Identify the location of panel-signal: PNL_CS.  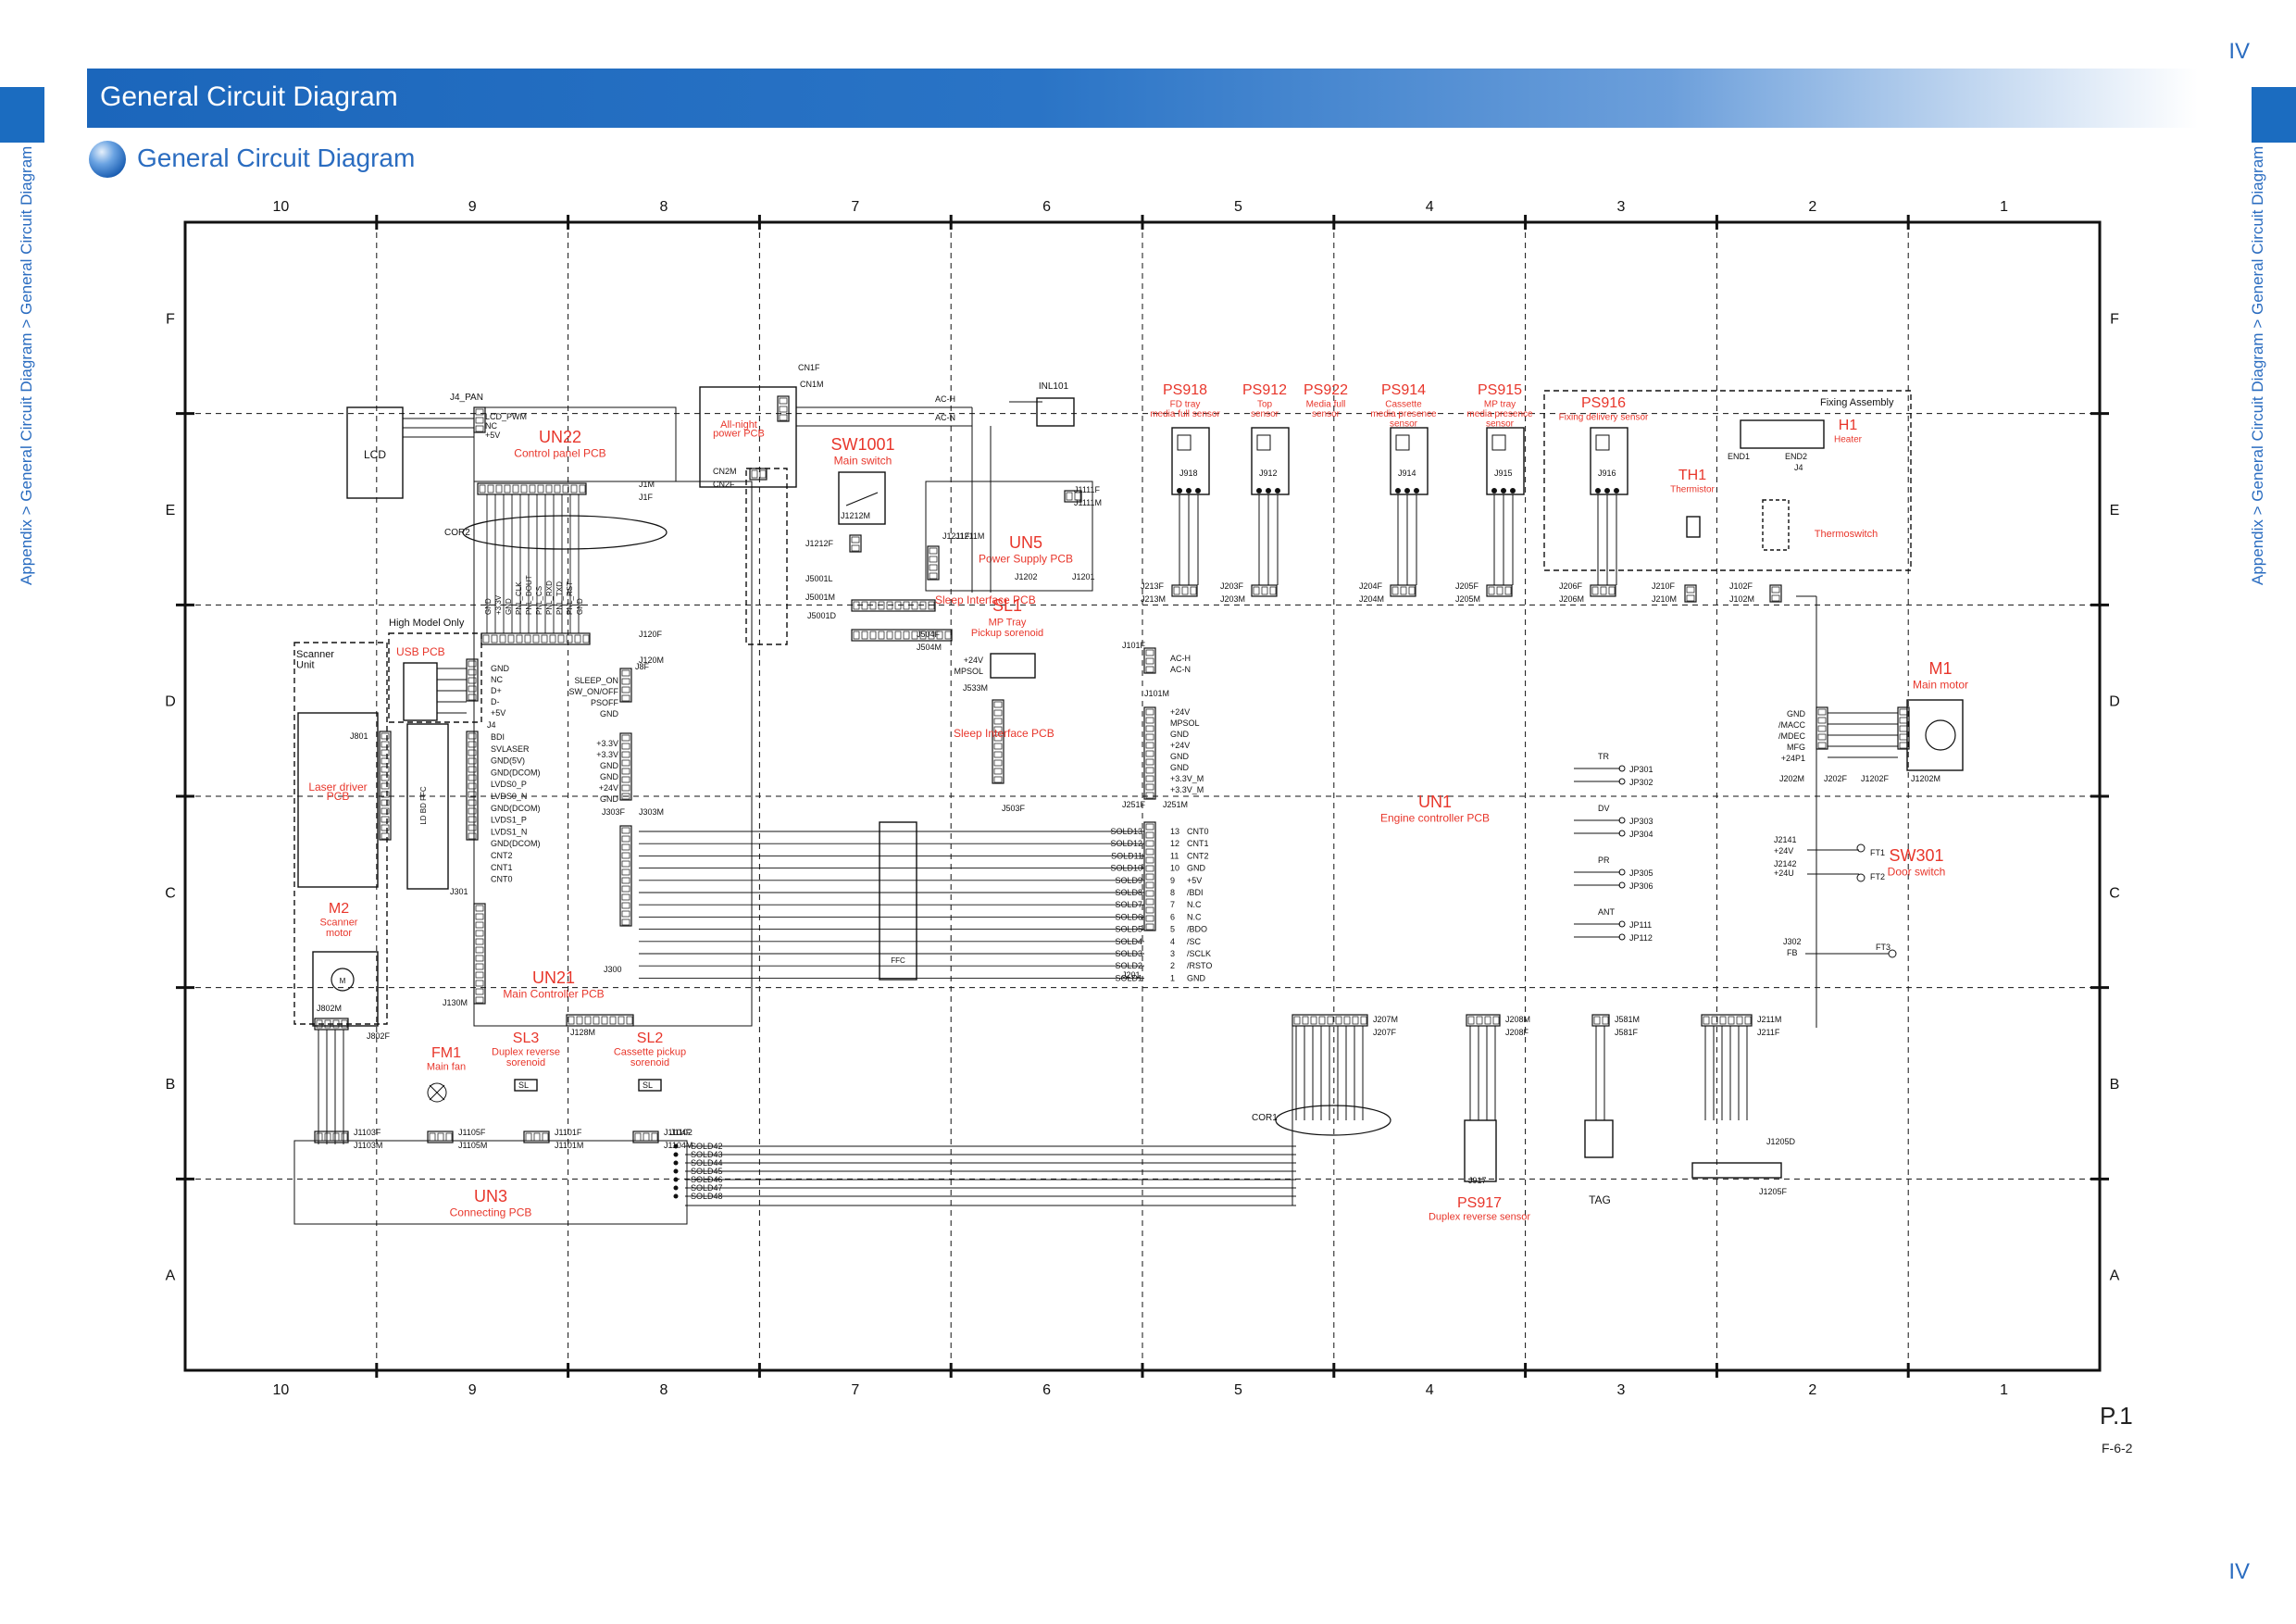
(539, 600).